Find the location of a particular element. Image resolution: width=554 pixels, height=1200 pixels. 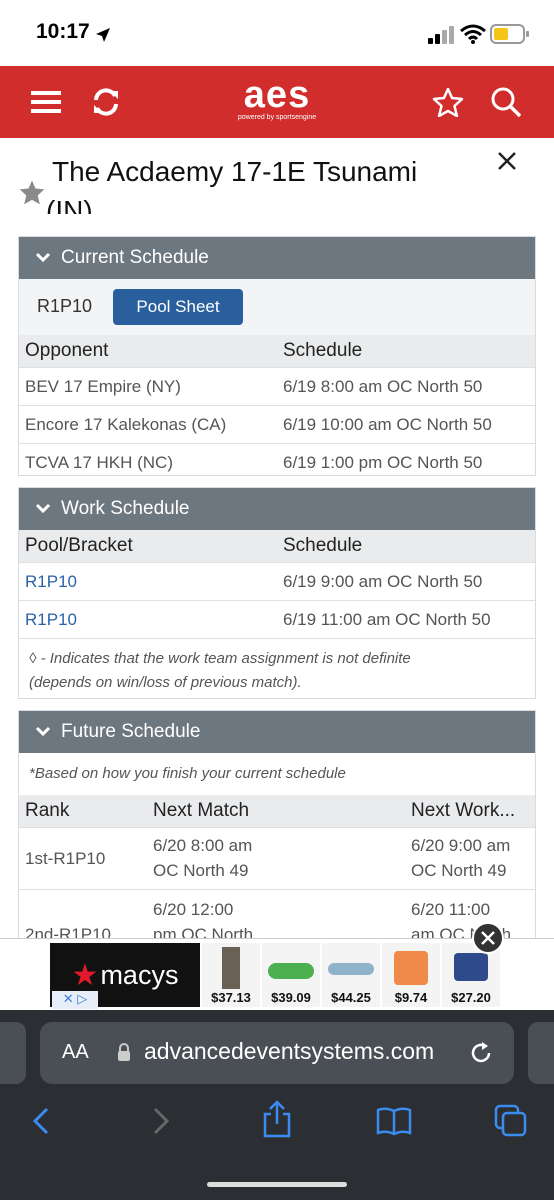

table-row: R1P10 6/19 11:00 am OC North 50 is located at coordinates (277, 619).